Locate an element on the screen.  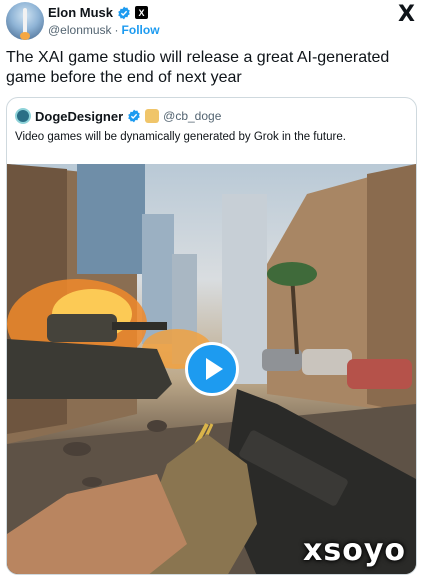
author-avatar is located at coordinates (25, 21).